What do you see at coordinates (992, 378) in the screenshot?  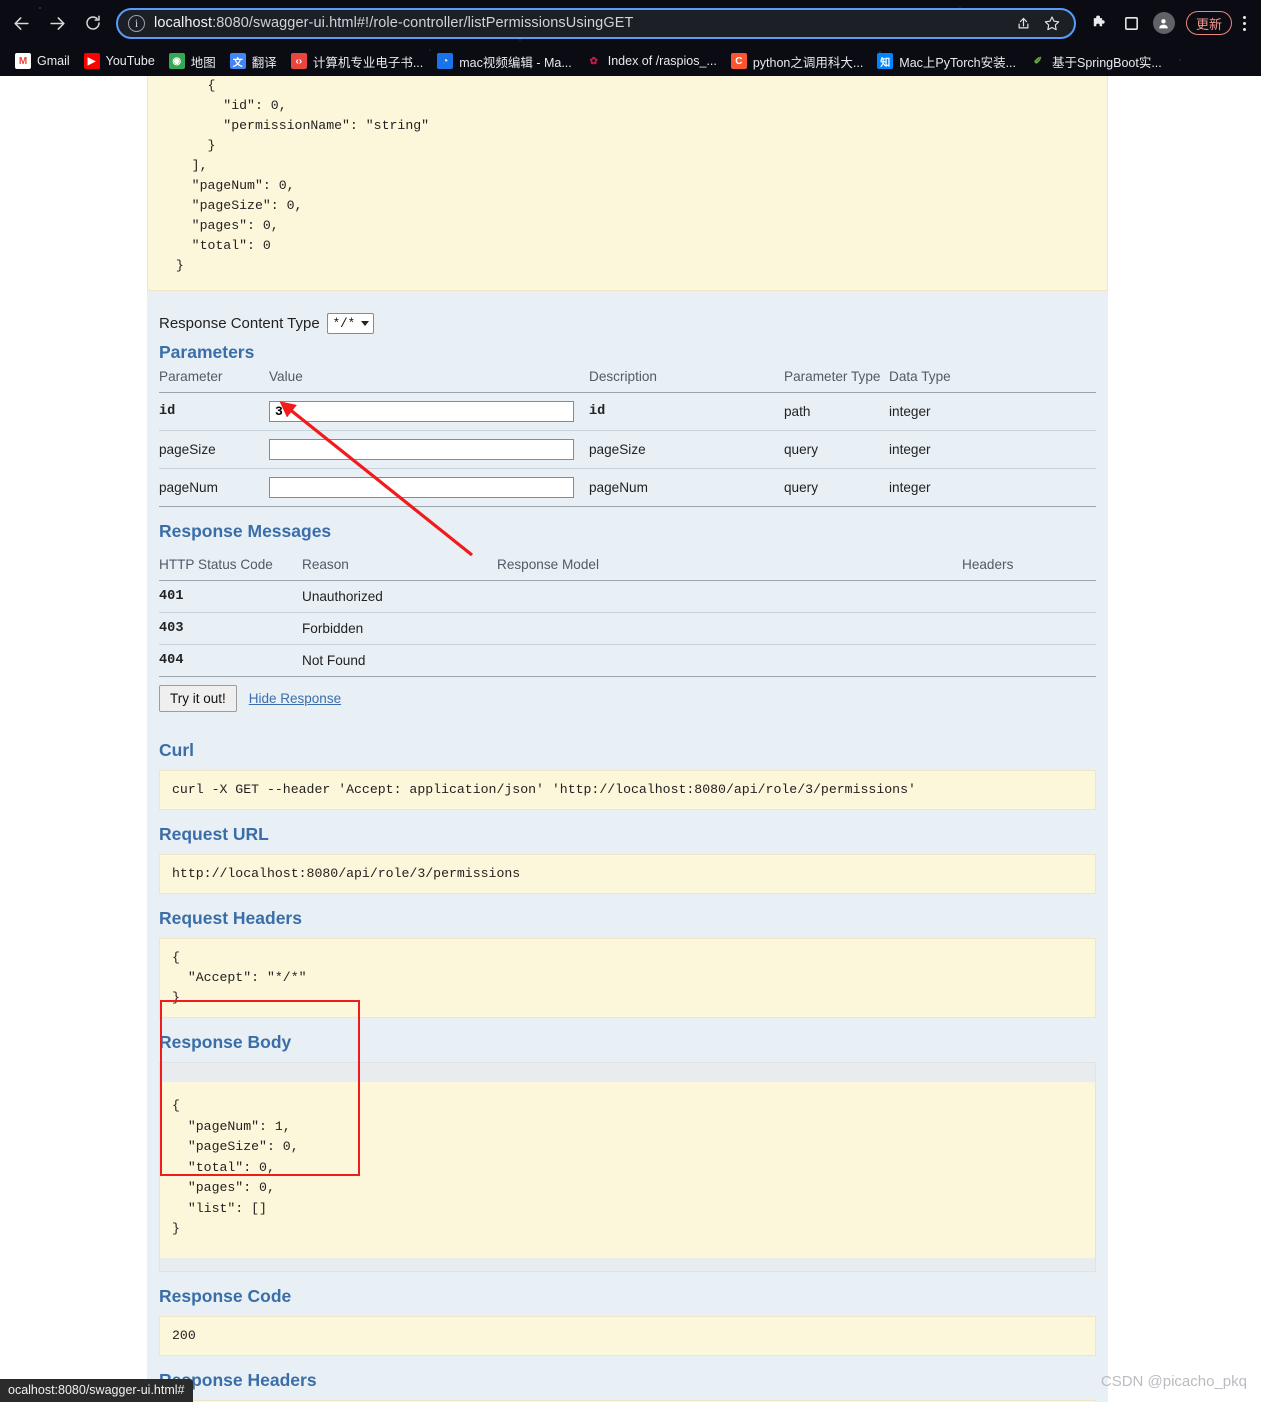 I see `col-data-type: Data Type` at bounding box center [992, 378].